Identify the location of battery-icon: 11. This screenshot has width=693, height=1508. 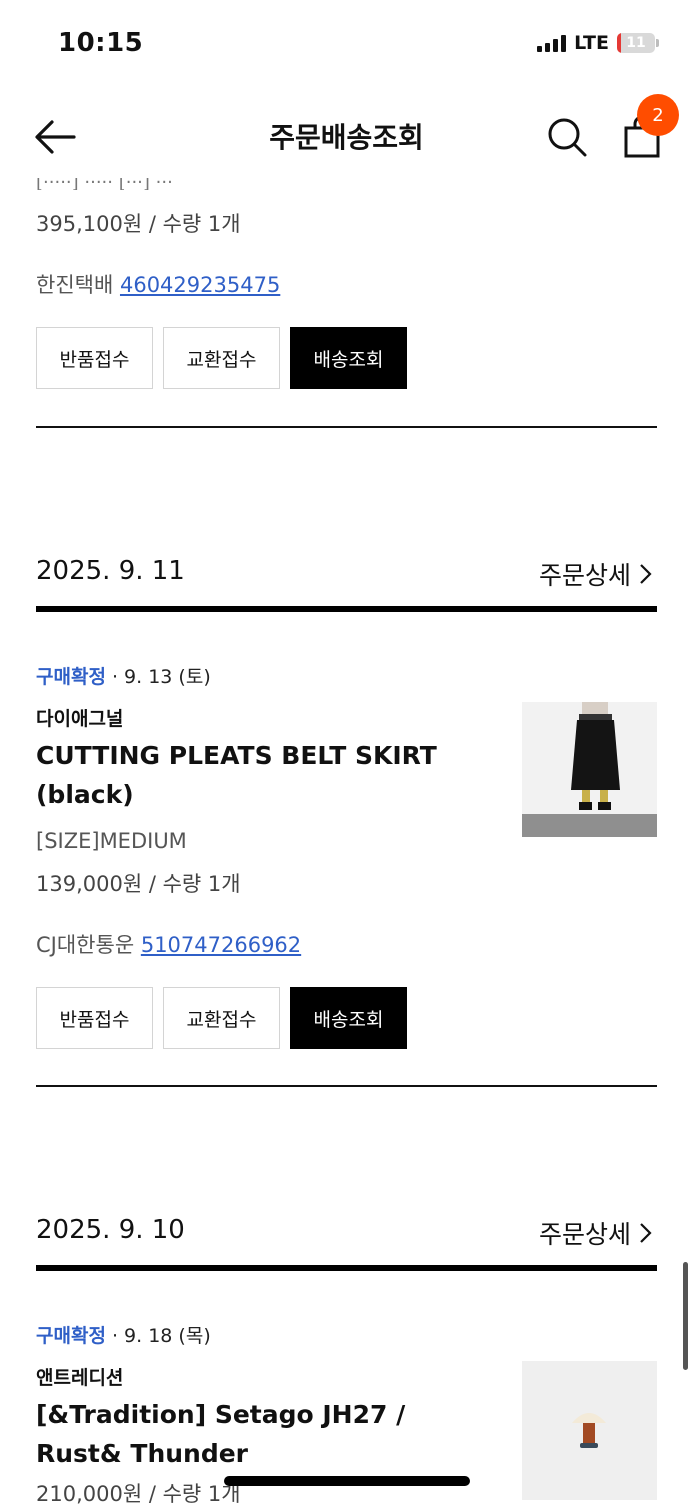
(638, 43).